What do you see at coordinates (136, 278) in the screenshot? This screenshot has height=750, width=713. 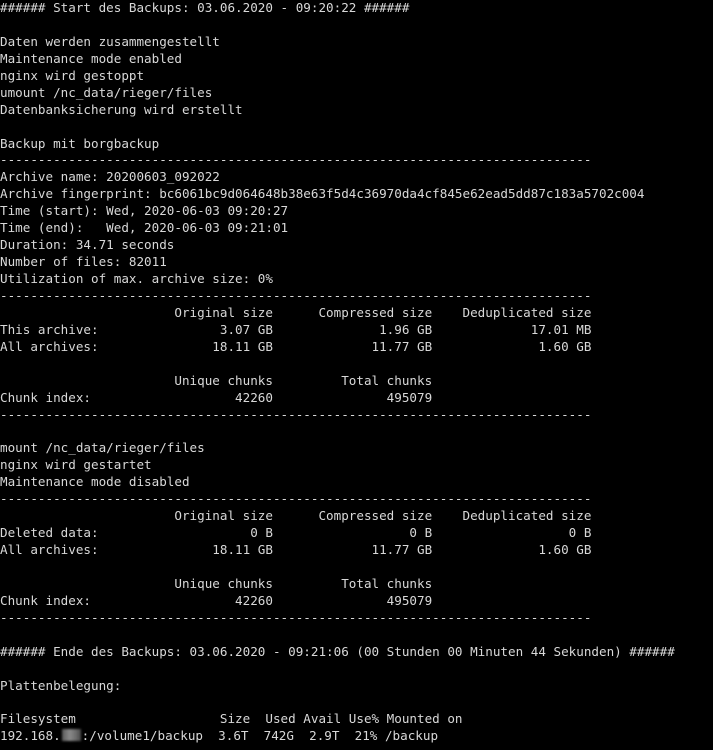 I see `archive-utilization: Utilization of max. archive size: 0%` at bounding box center [136, 278].